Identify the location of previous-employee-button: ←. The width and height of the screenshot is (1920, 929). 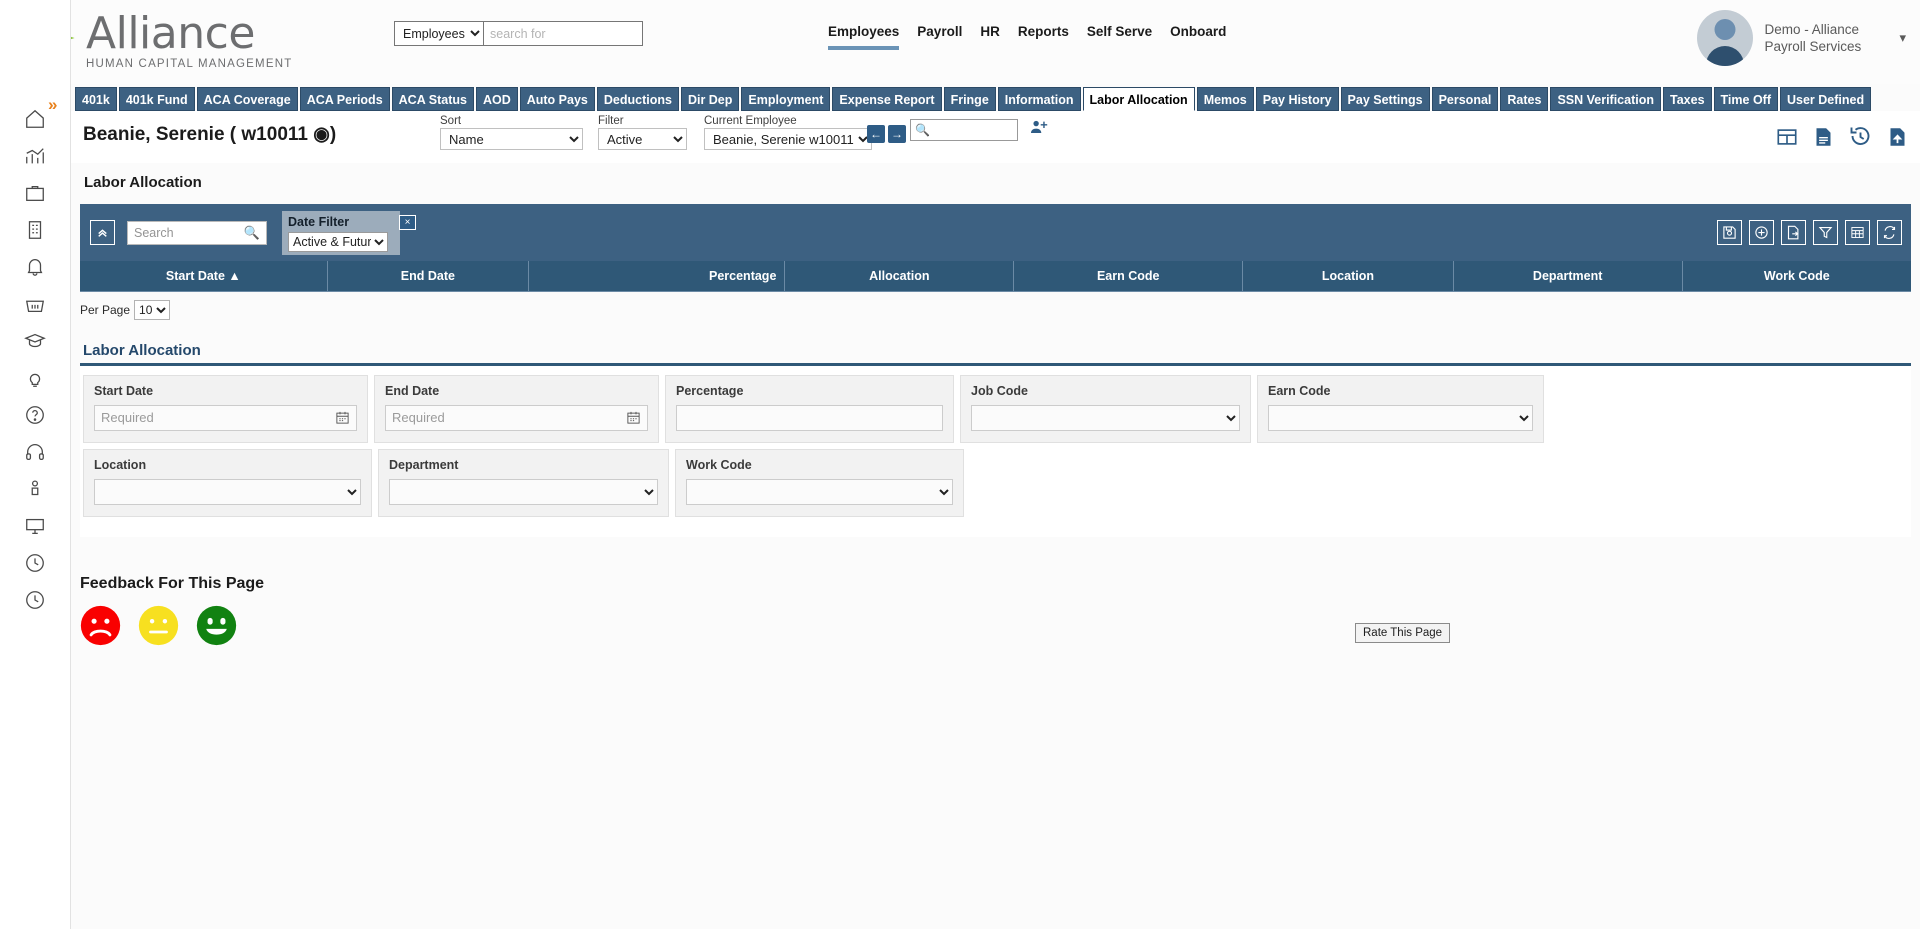
(876, 134).